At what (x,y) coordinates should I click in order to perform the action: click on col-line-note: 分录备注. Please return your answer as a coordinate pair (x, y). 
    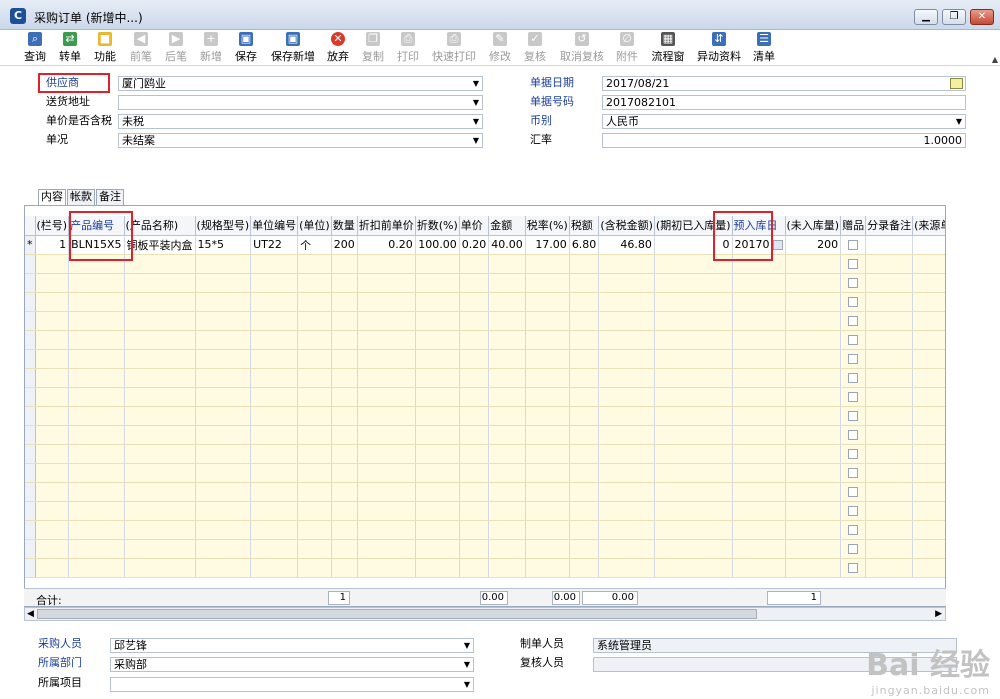
    Looking at the image, I should click on (889, 226).